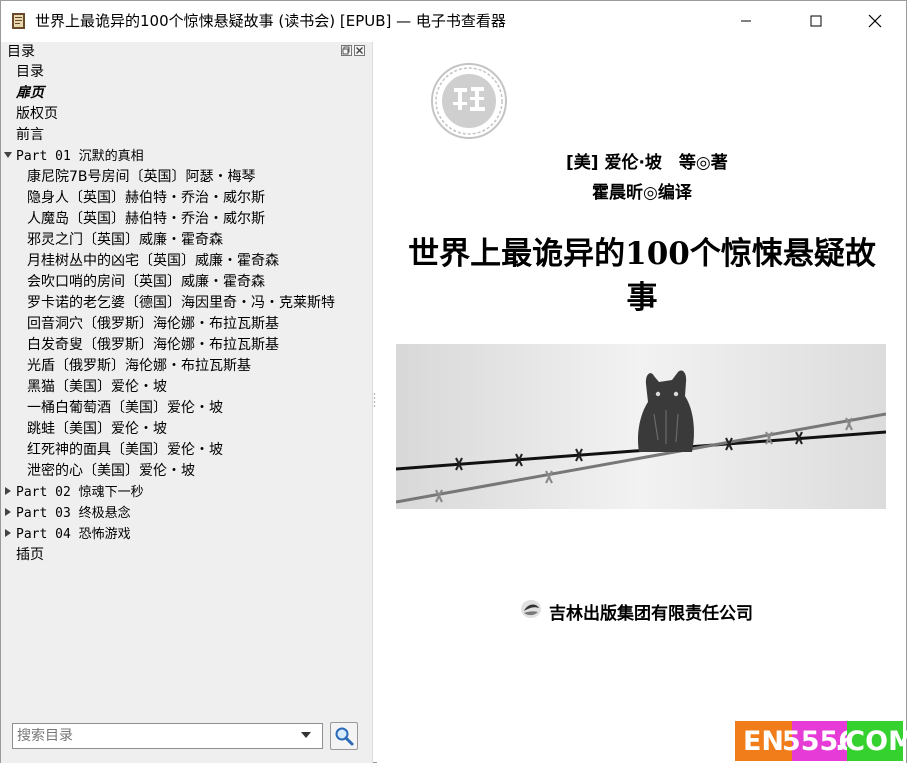 Image resolution: width=907 pixels, height=763 pixels. What do you see at coordinates (30, 135) in the screenshot?
I see `toc-item: 前言` at bounding box center [30, 135].